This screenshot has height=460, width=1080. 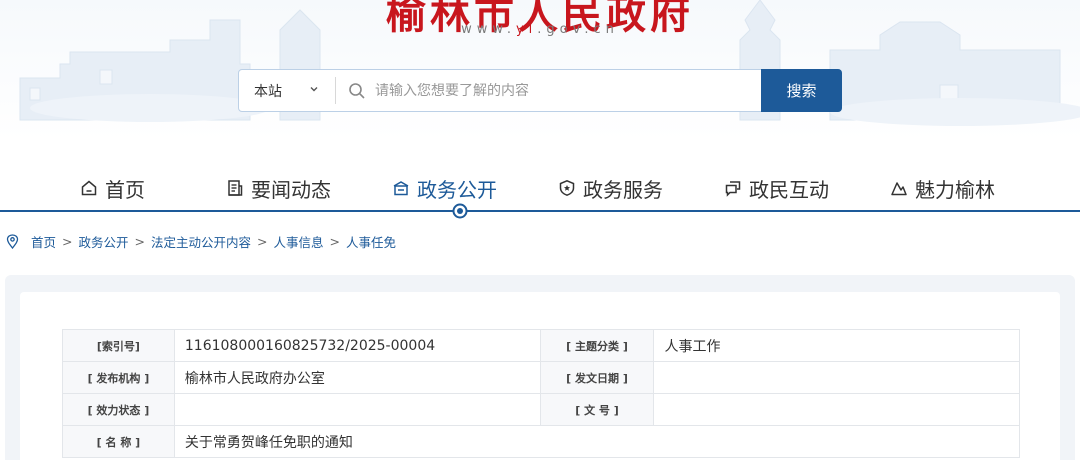 What do you see at coordinates (104, 241) in the screenshot?
I see `breadcrumb-government-affairs: 政务公开` at bounding box center [104, 241].